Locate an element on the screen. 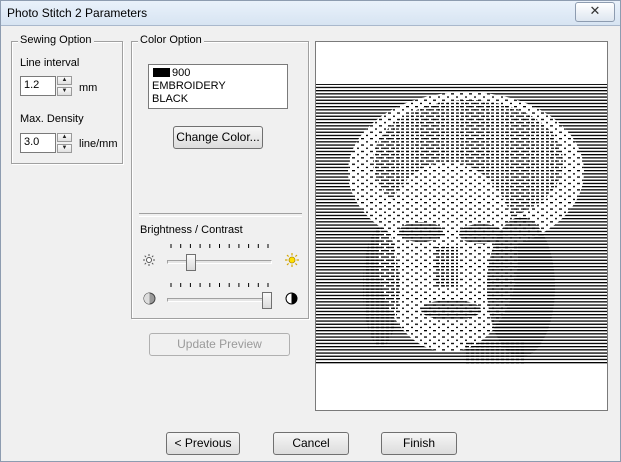 The image size is (621, 462). max-density-unit: line/mm is located at coordinates (98, 144).